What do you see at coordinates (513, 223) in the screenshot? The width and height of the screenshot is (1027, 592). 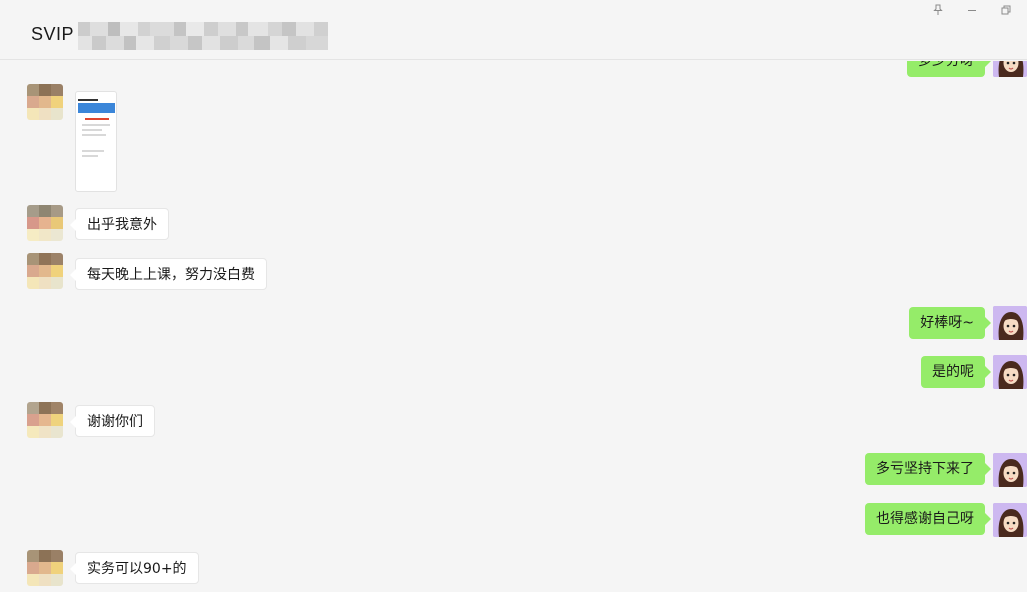 I see `message-row: 出乎我意外` at bounding box center [513, 223].